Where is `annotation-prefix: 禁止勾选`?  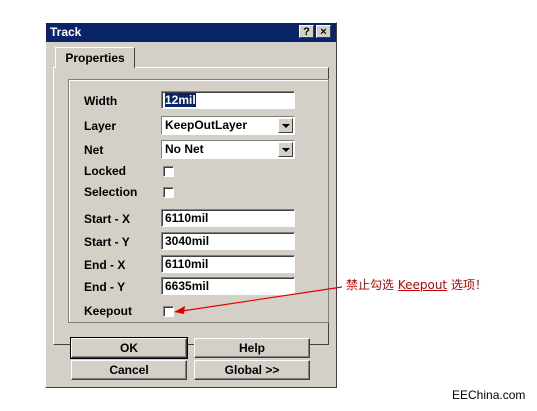
annotation-prefix: 禁止勾选 is located at coordinates (372, 285).